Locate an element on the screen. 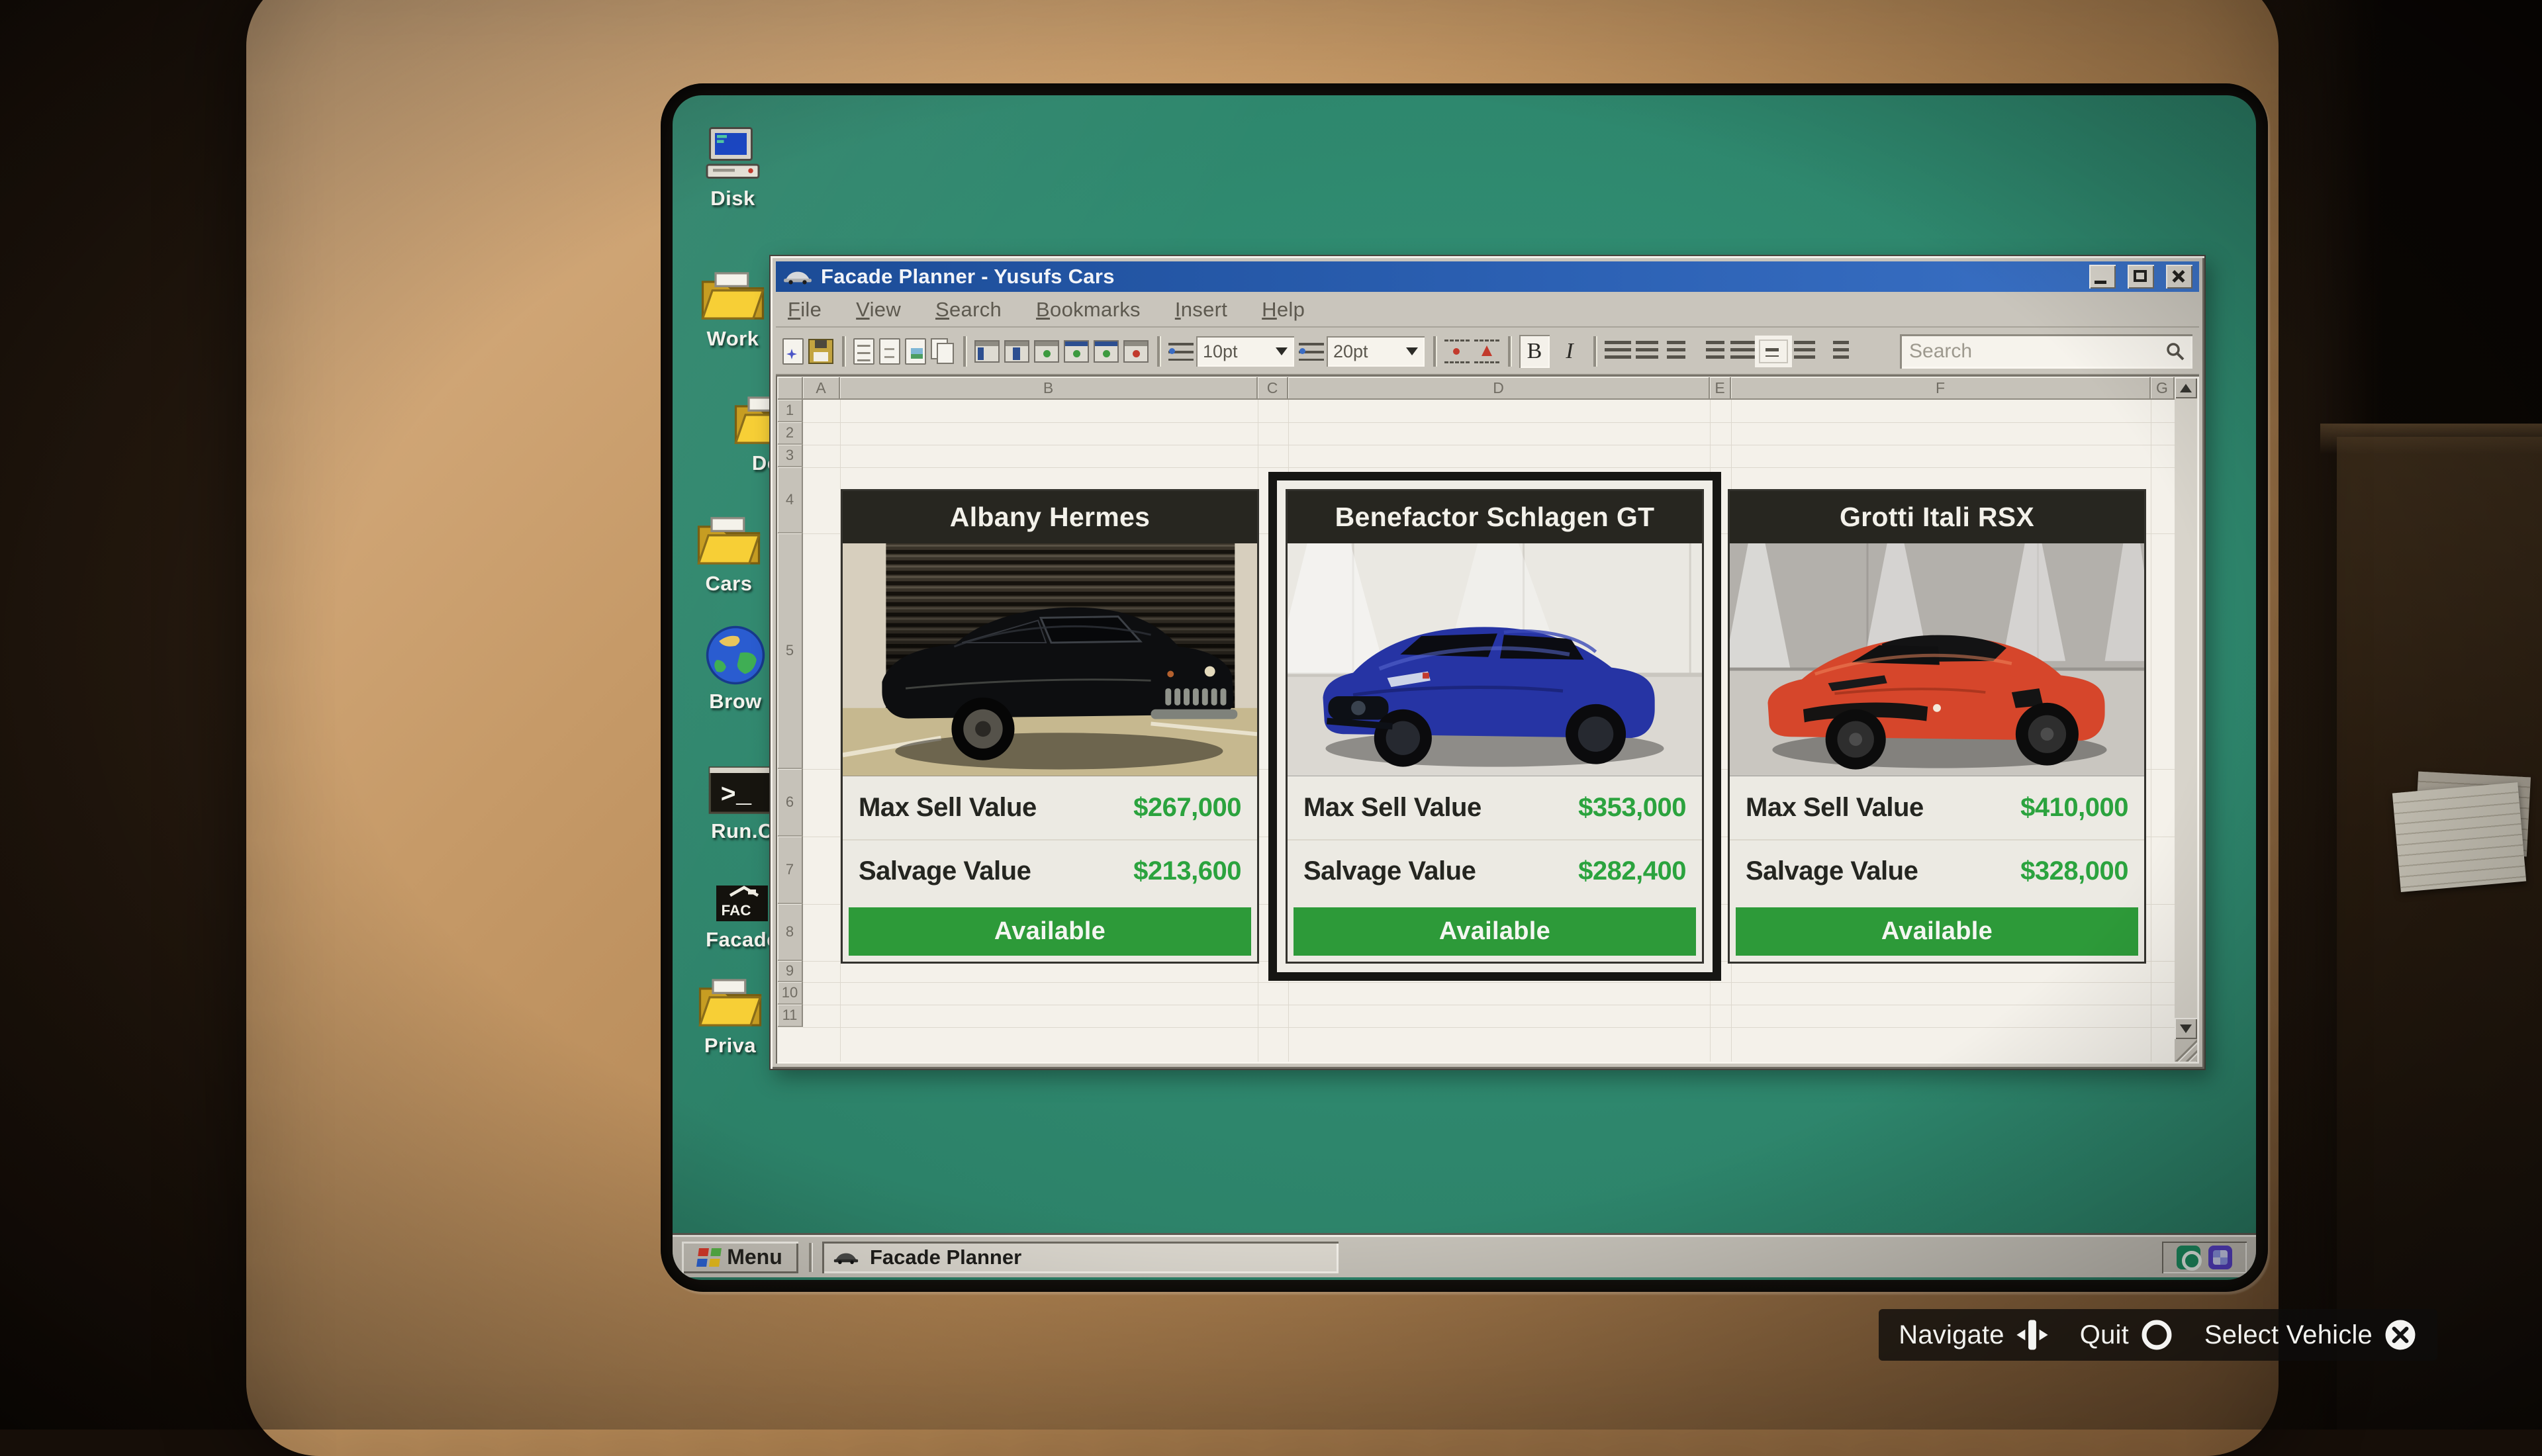 The image size is (2542, 1456). border-arrow-icon is located at coordinates (1486, 351).